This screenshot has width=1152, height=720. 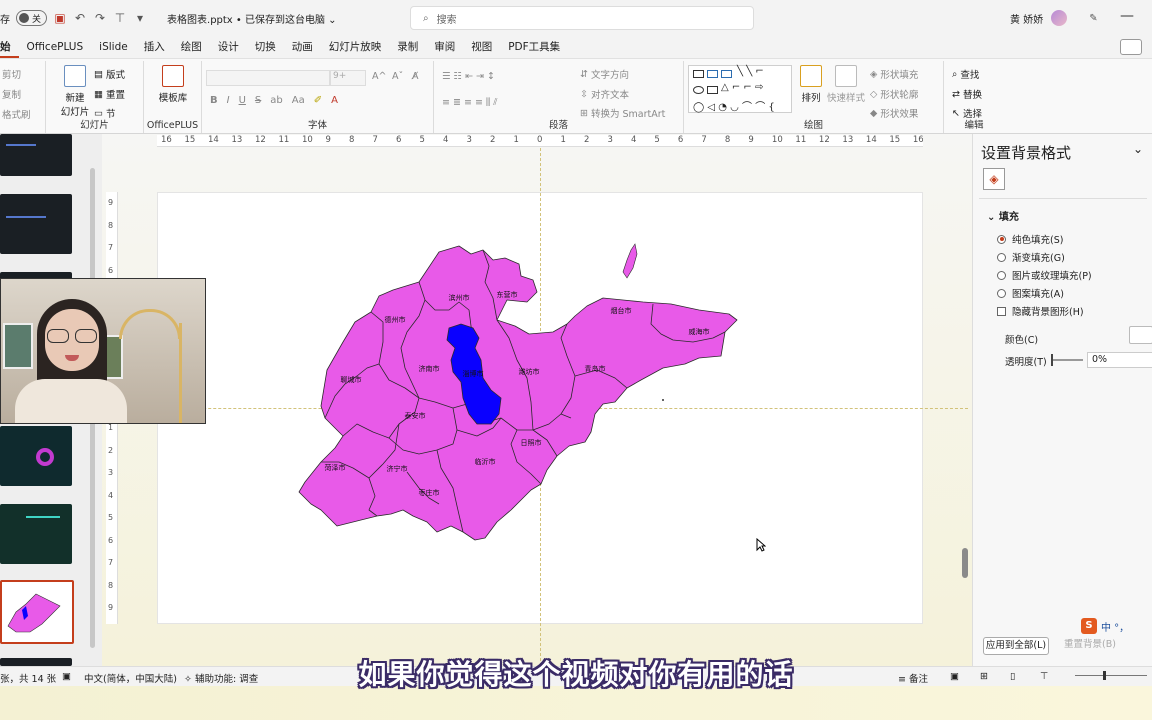 I want to click on vertical-textbox-icon, so click(x=712, y=74).